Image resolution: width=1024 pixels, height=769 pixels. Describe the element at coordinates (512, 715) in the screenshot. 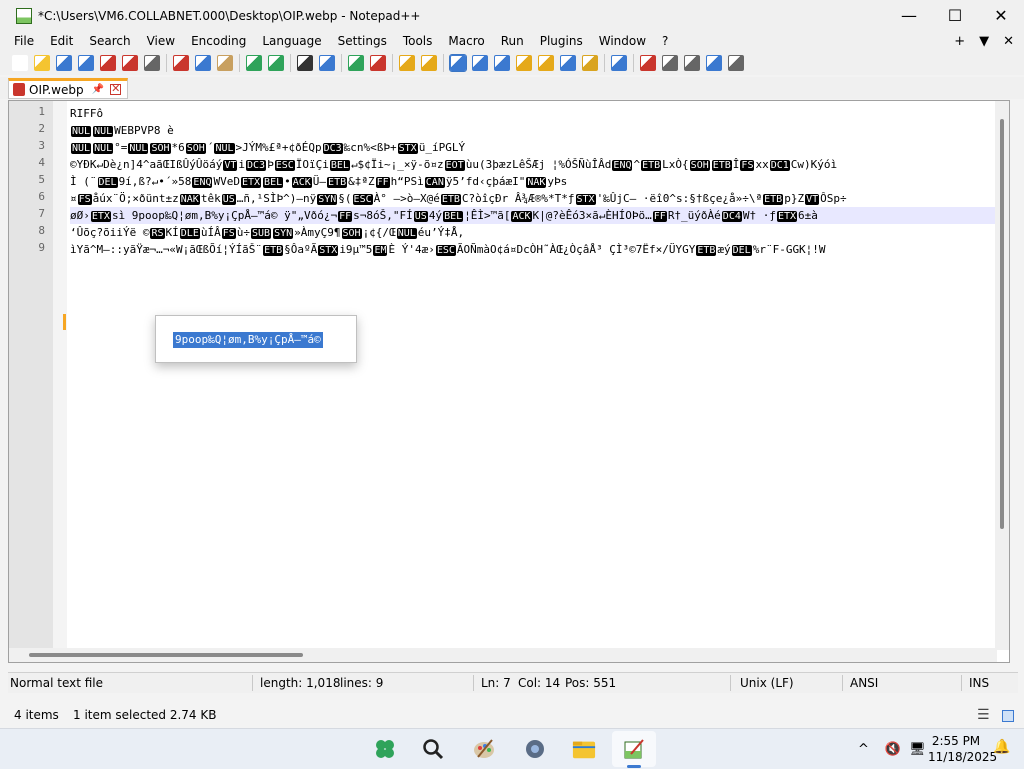

I see `explorer-status-bar: 4 items 1 item selected 2.74 KB ☰` at that location.